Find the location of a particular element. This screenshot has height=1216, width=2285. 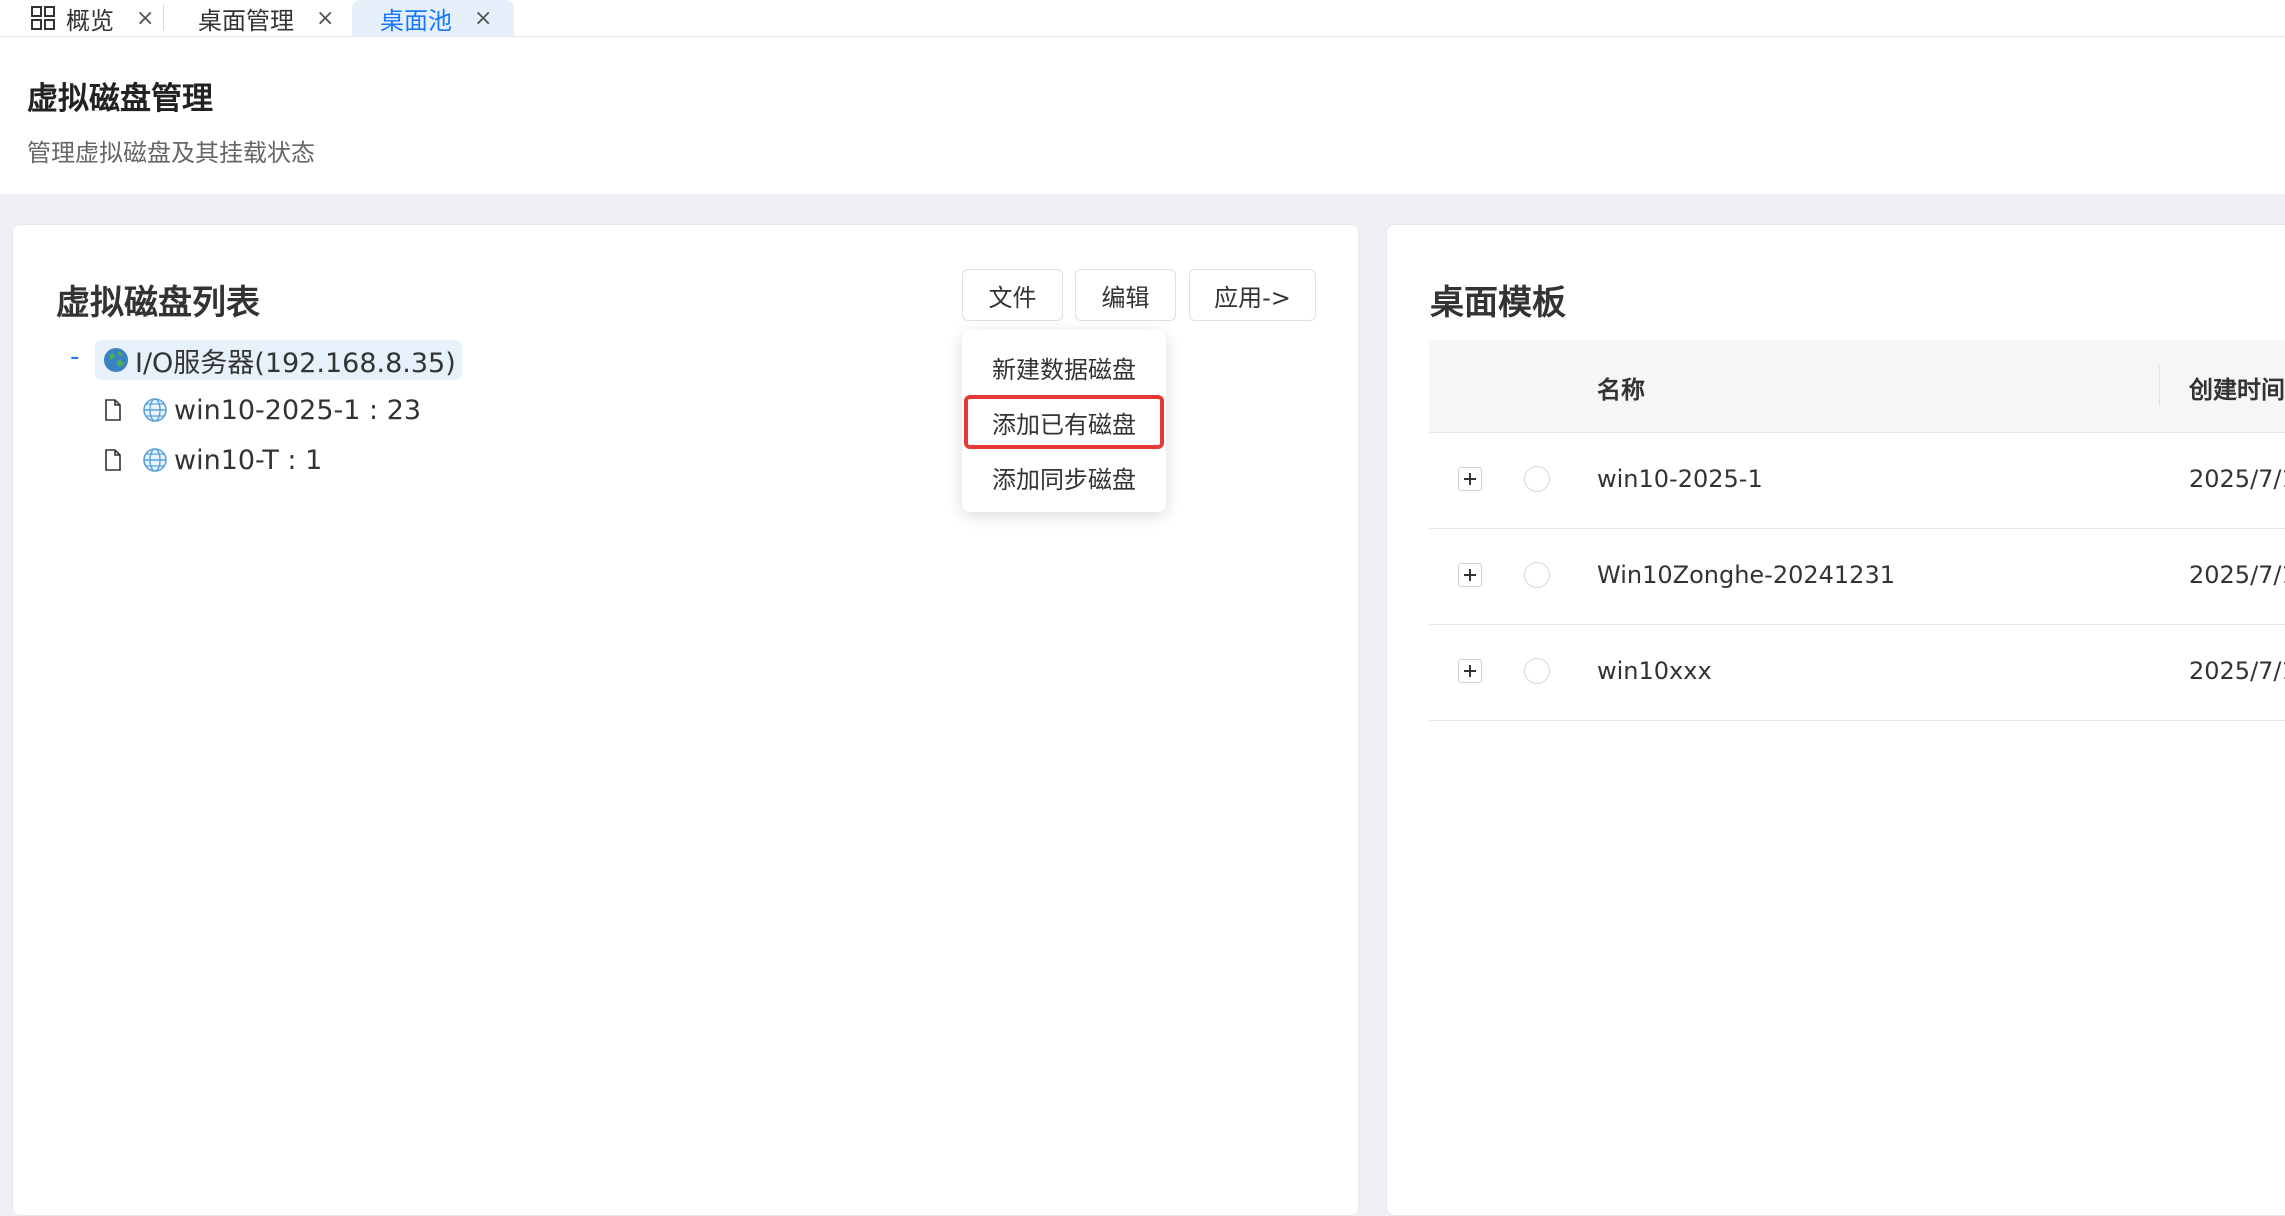

tab-overview: 概览 × is located at coordinates (92, 18).